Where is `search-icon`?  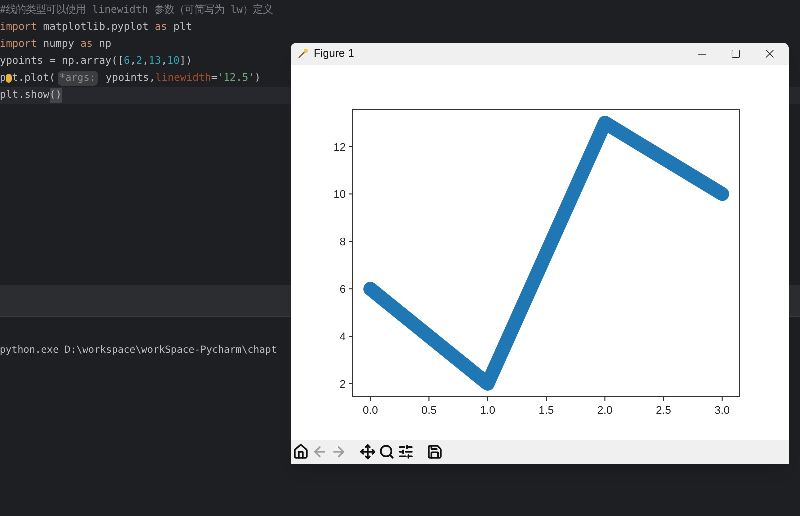 search-icon is located at coordinates (387, 452).